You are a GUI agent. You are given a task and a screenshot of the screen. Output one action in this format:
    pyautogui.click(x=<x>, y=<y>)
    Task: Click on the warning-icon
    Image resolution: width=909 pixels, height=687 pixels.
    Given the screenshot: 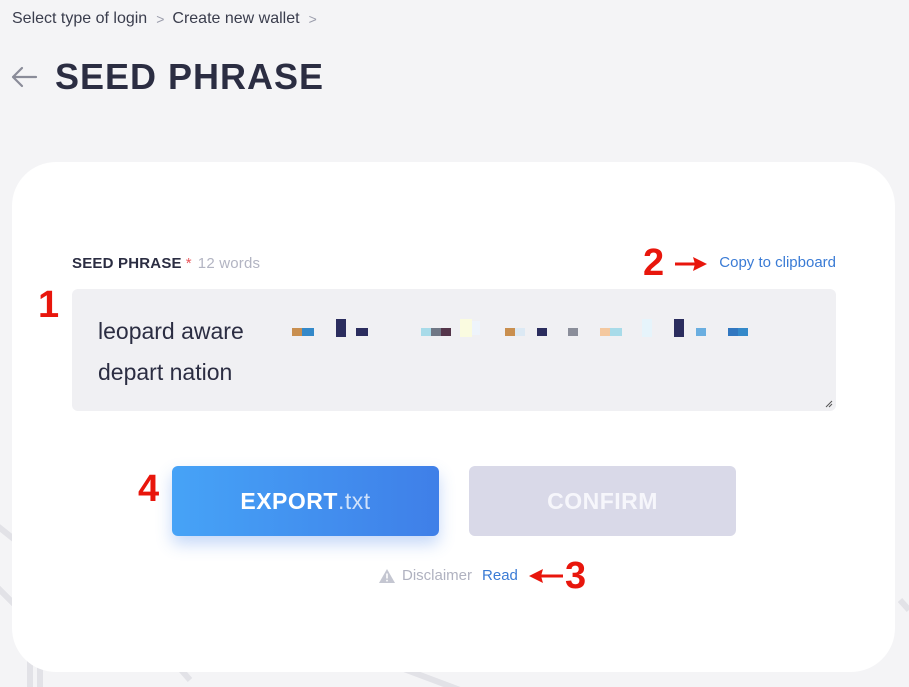 What is the action you would take?
    pyautogui.click(x=387, y=575)
    